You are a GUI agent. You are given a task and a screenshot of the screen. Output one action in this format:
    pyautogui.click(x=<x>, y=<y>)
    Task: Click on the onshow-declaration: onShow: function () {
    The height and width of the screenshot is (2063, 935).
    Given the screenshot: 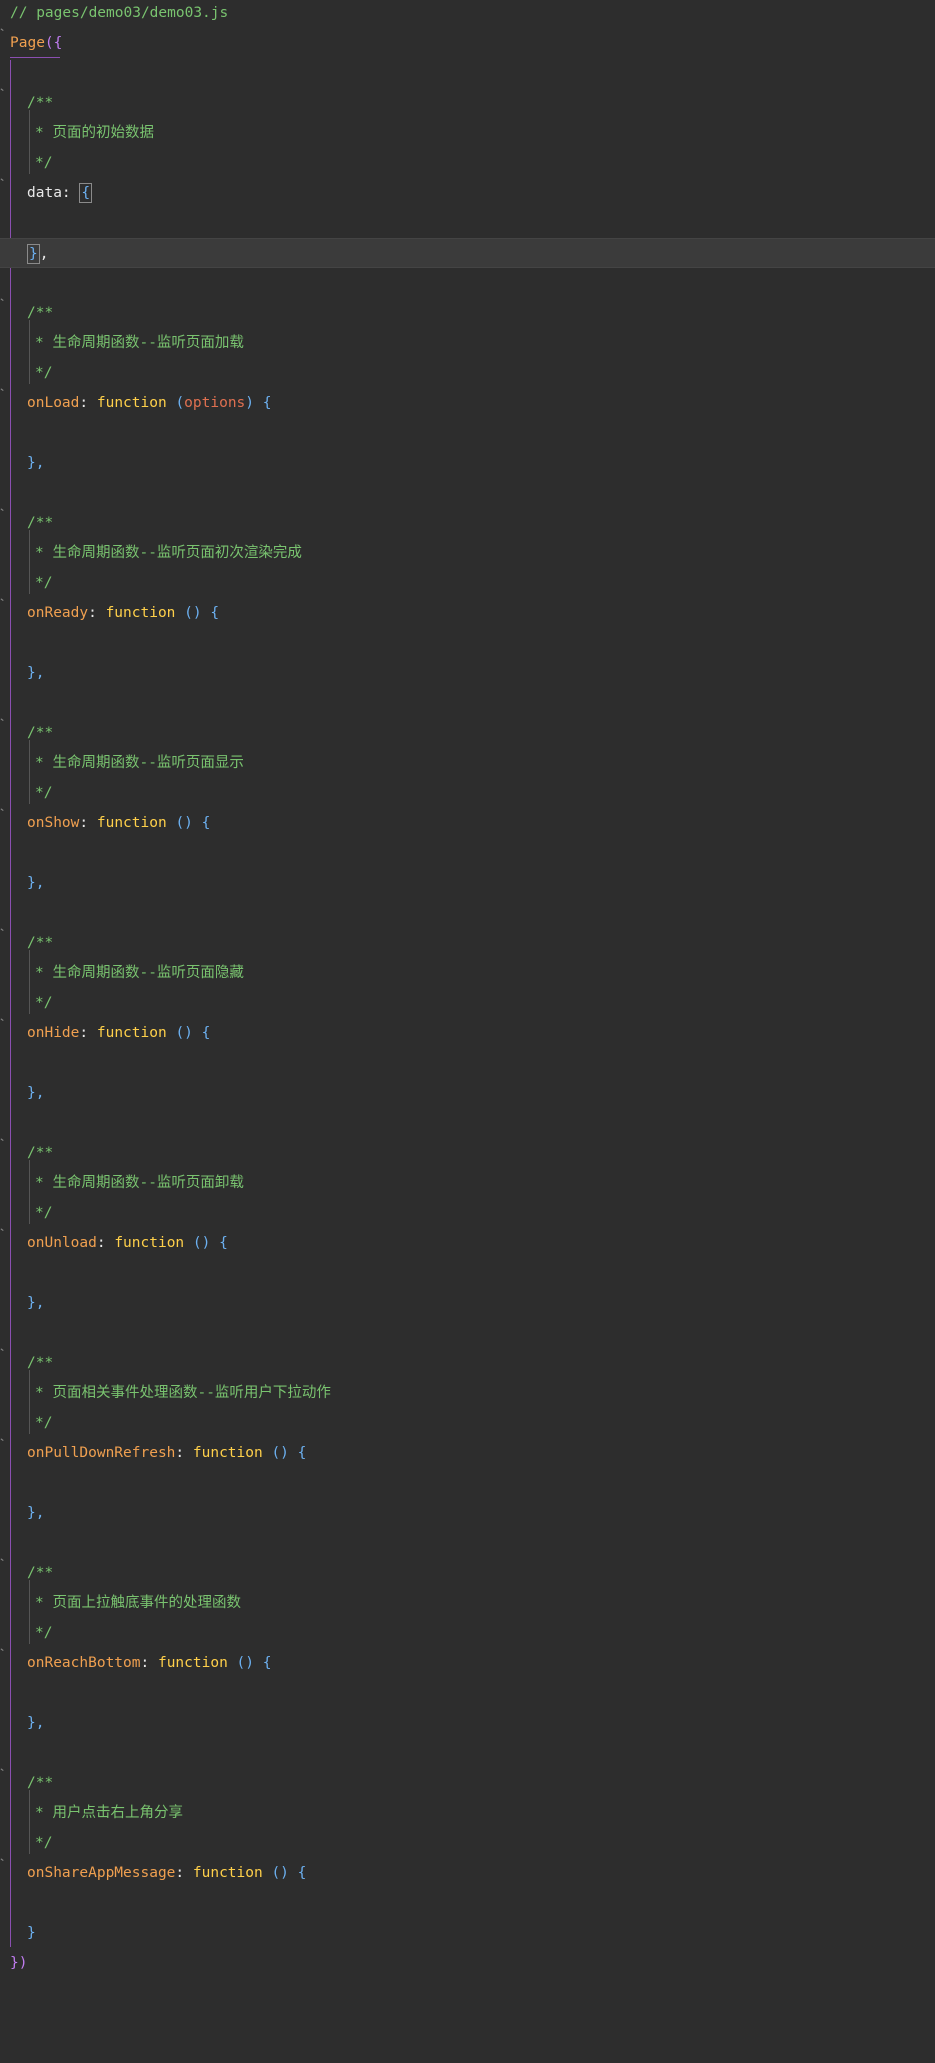 What is the action you would take?
    pyautogui.click(x=118, y=823)
    